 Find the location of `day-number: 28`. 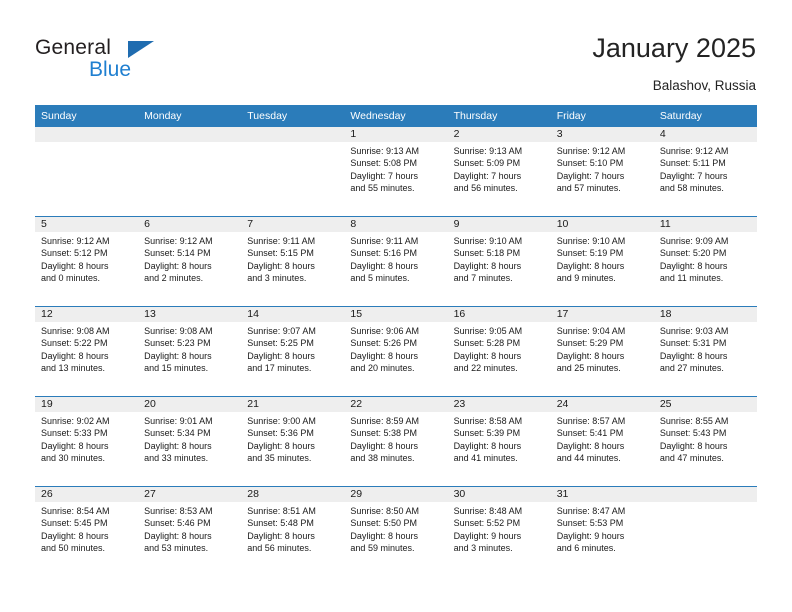

day-number: 28 is located at coordinates (293, 494).